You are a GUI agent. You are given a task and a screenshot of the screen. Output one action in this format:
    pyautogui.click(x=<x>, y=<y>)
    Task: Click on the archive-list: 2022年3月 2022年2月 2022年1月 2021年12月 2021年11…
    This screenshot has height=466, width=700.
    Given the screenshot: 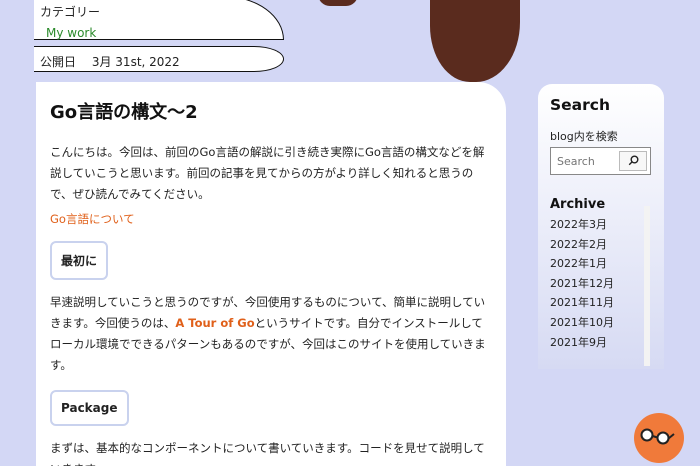 What is the action you would take?
    pyautogui.click(x=601, y=283)
    